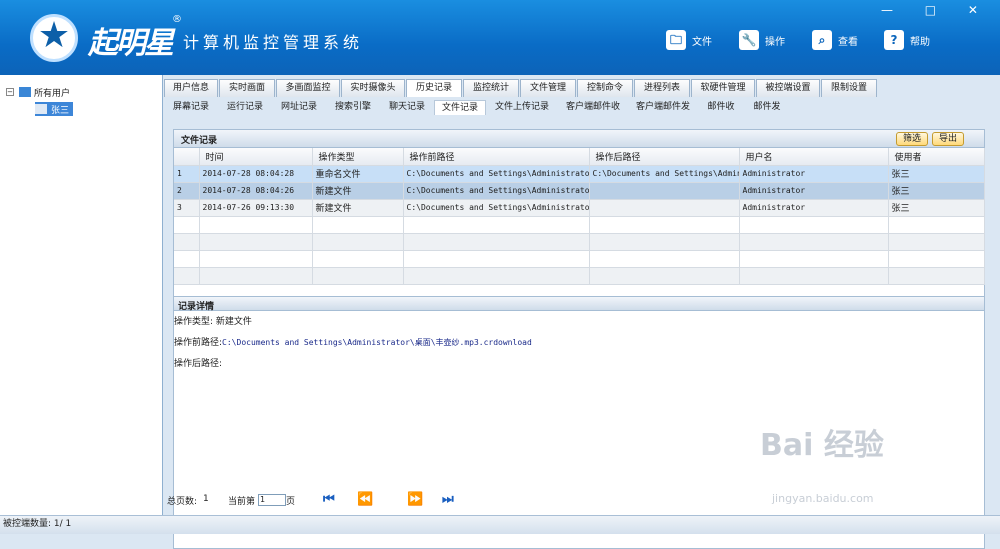  What do you see at coordinates (256, 174) in the screenshot?
I see `cell-time: 2014-07-28 08:04:28` at bounding box center [256, 174].